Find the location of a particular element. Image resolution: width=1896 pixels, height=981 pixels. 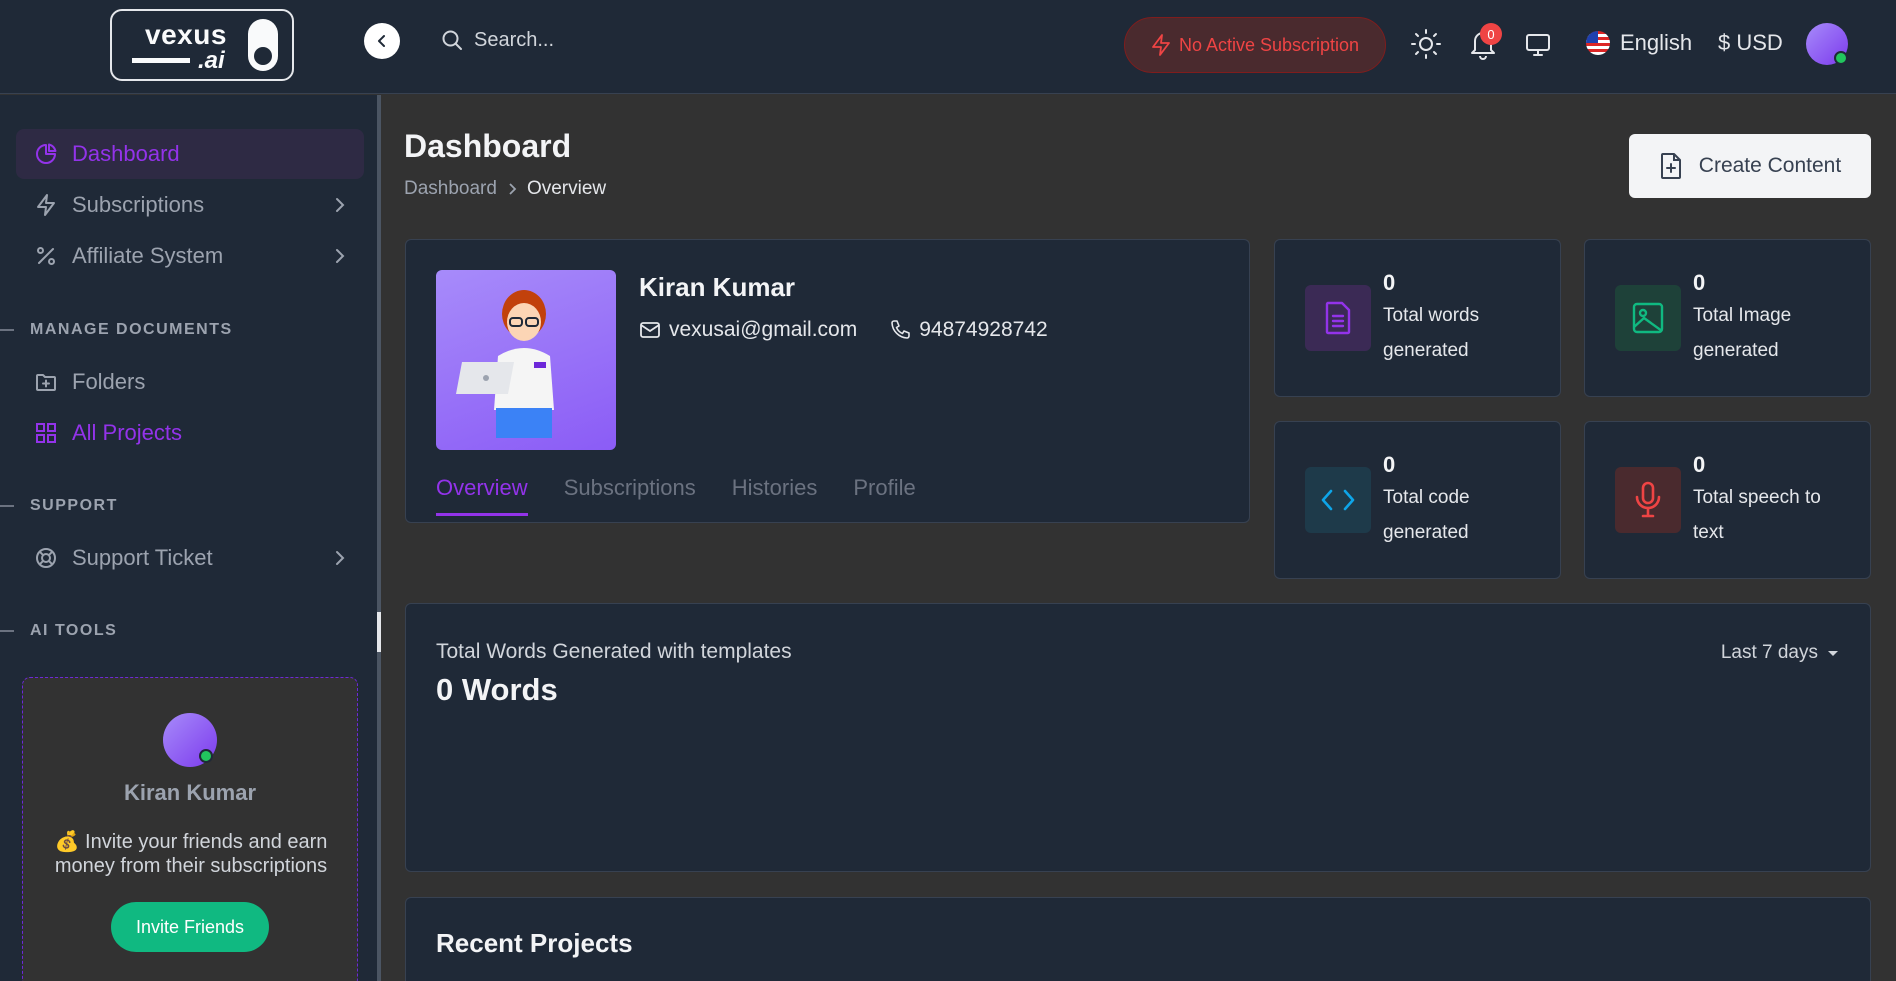

search-bar is located at coordinates (617, 40).